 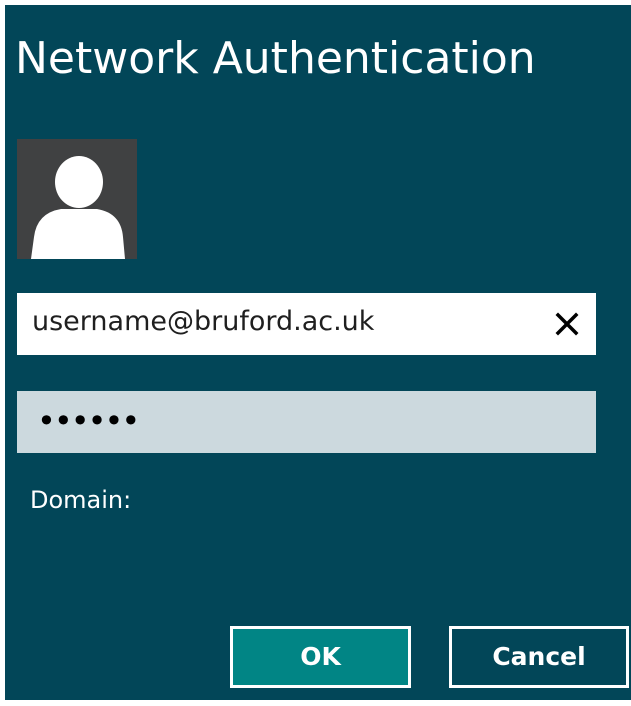 What do you see at coordinates (320, 657) in the screenshot?
I see `ok-button: OK` at bounding box center [320, 657].